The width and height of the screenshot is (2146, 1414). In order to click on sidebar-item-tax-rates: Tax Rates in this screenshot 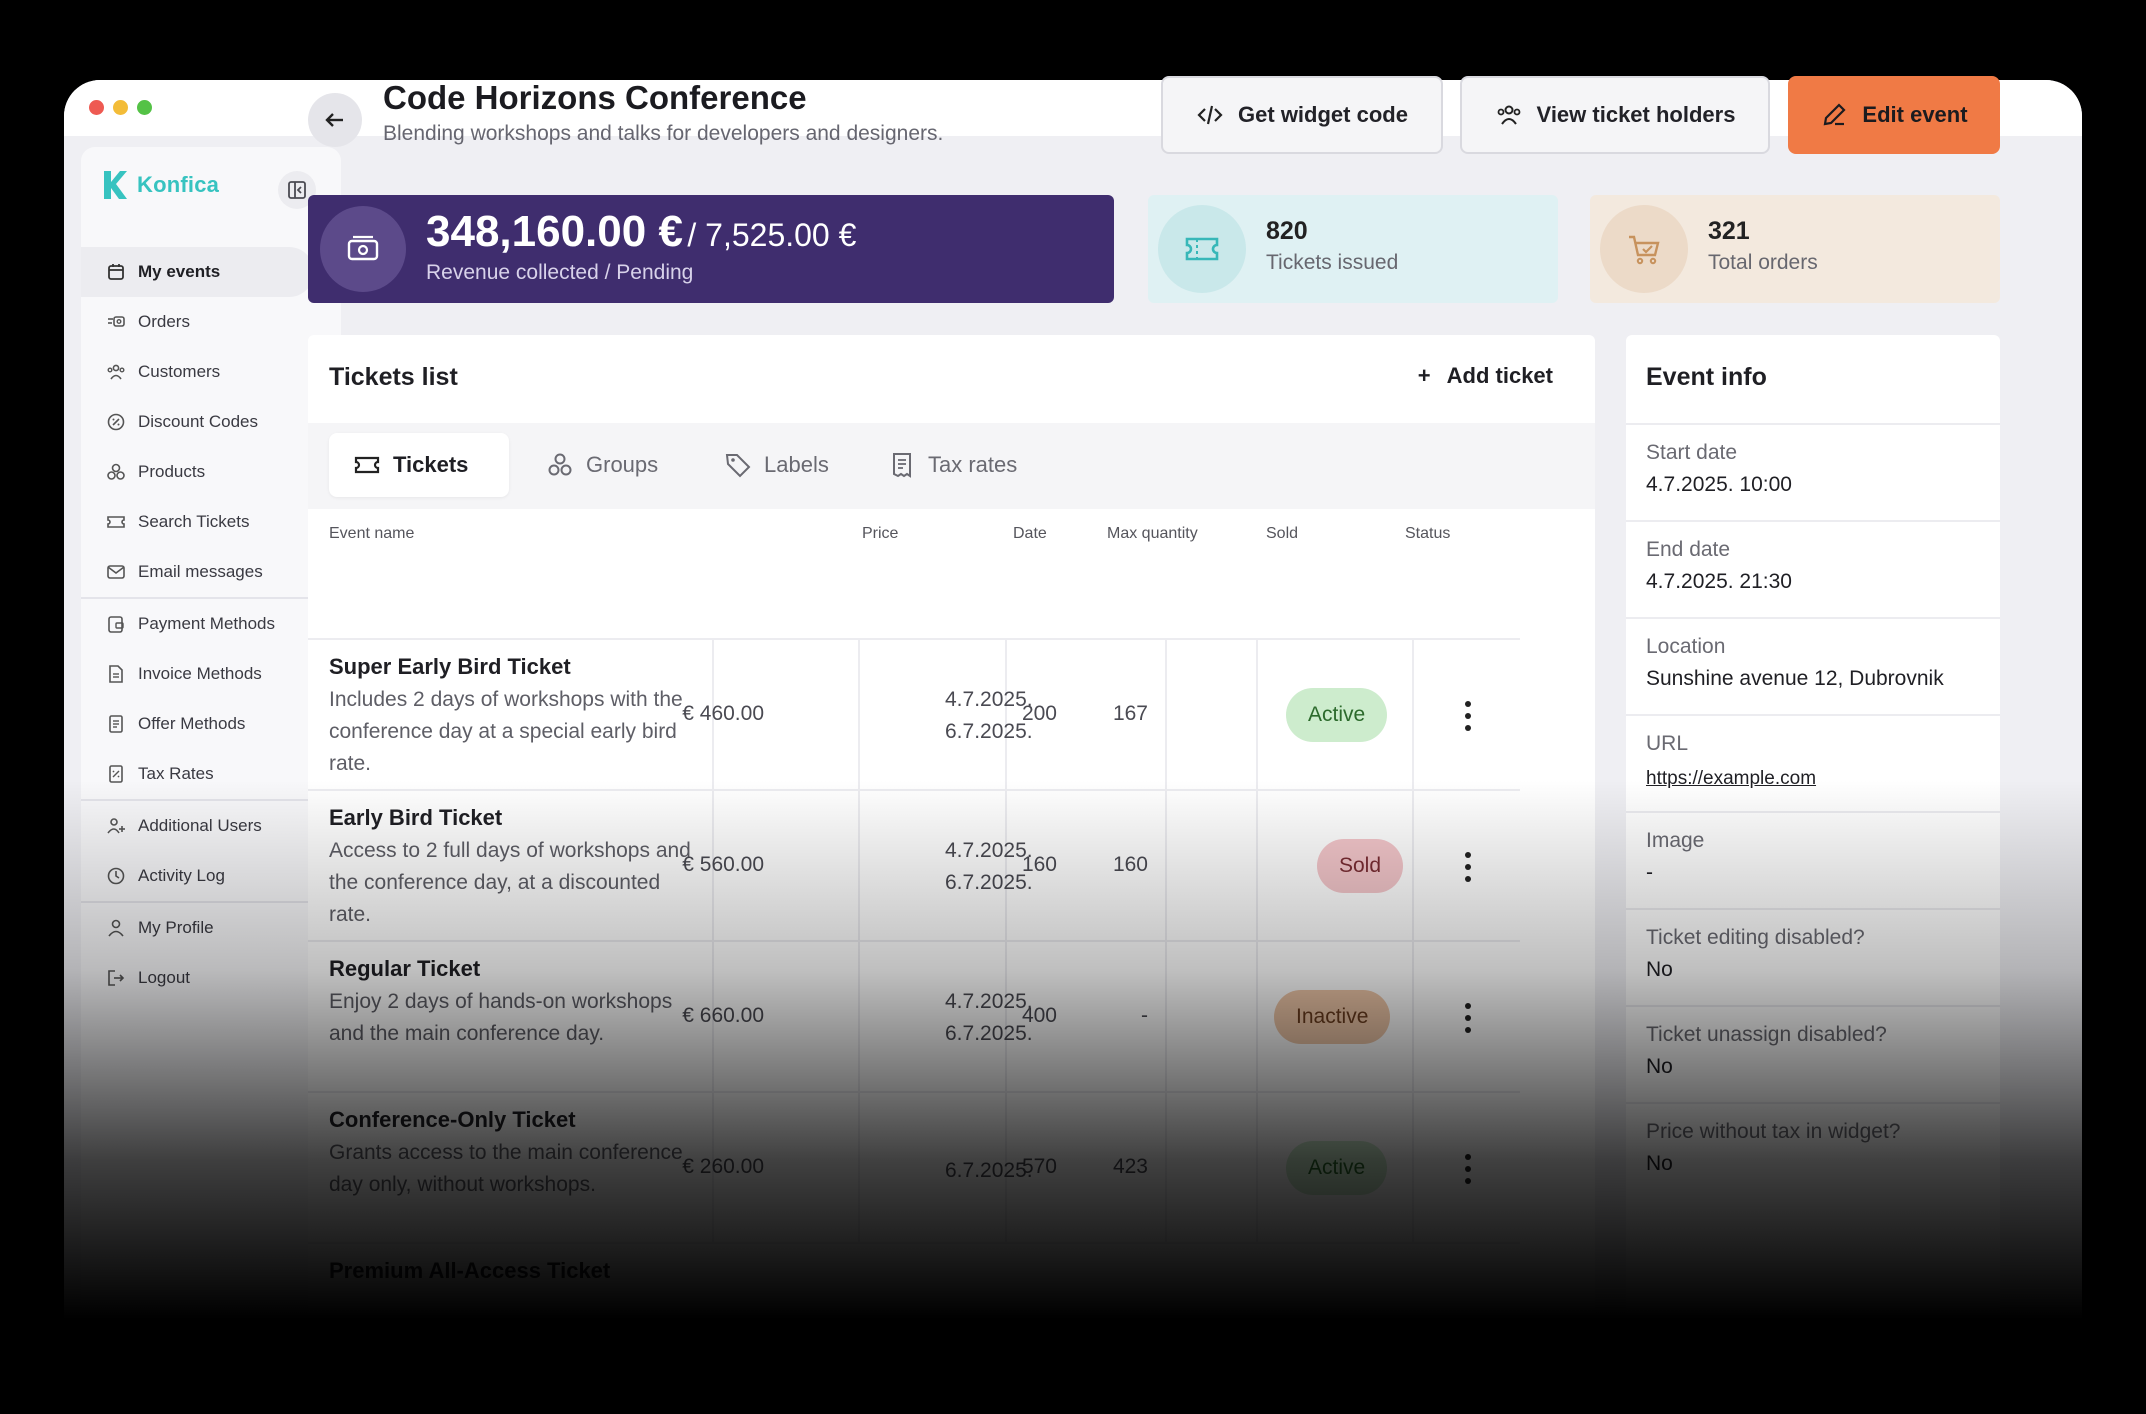, I will do `click(197, 774)`.